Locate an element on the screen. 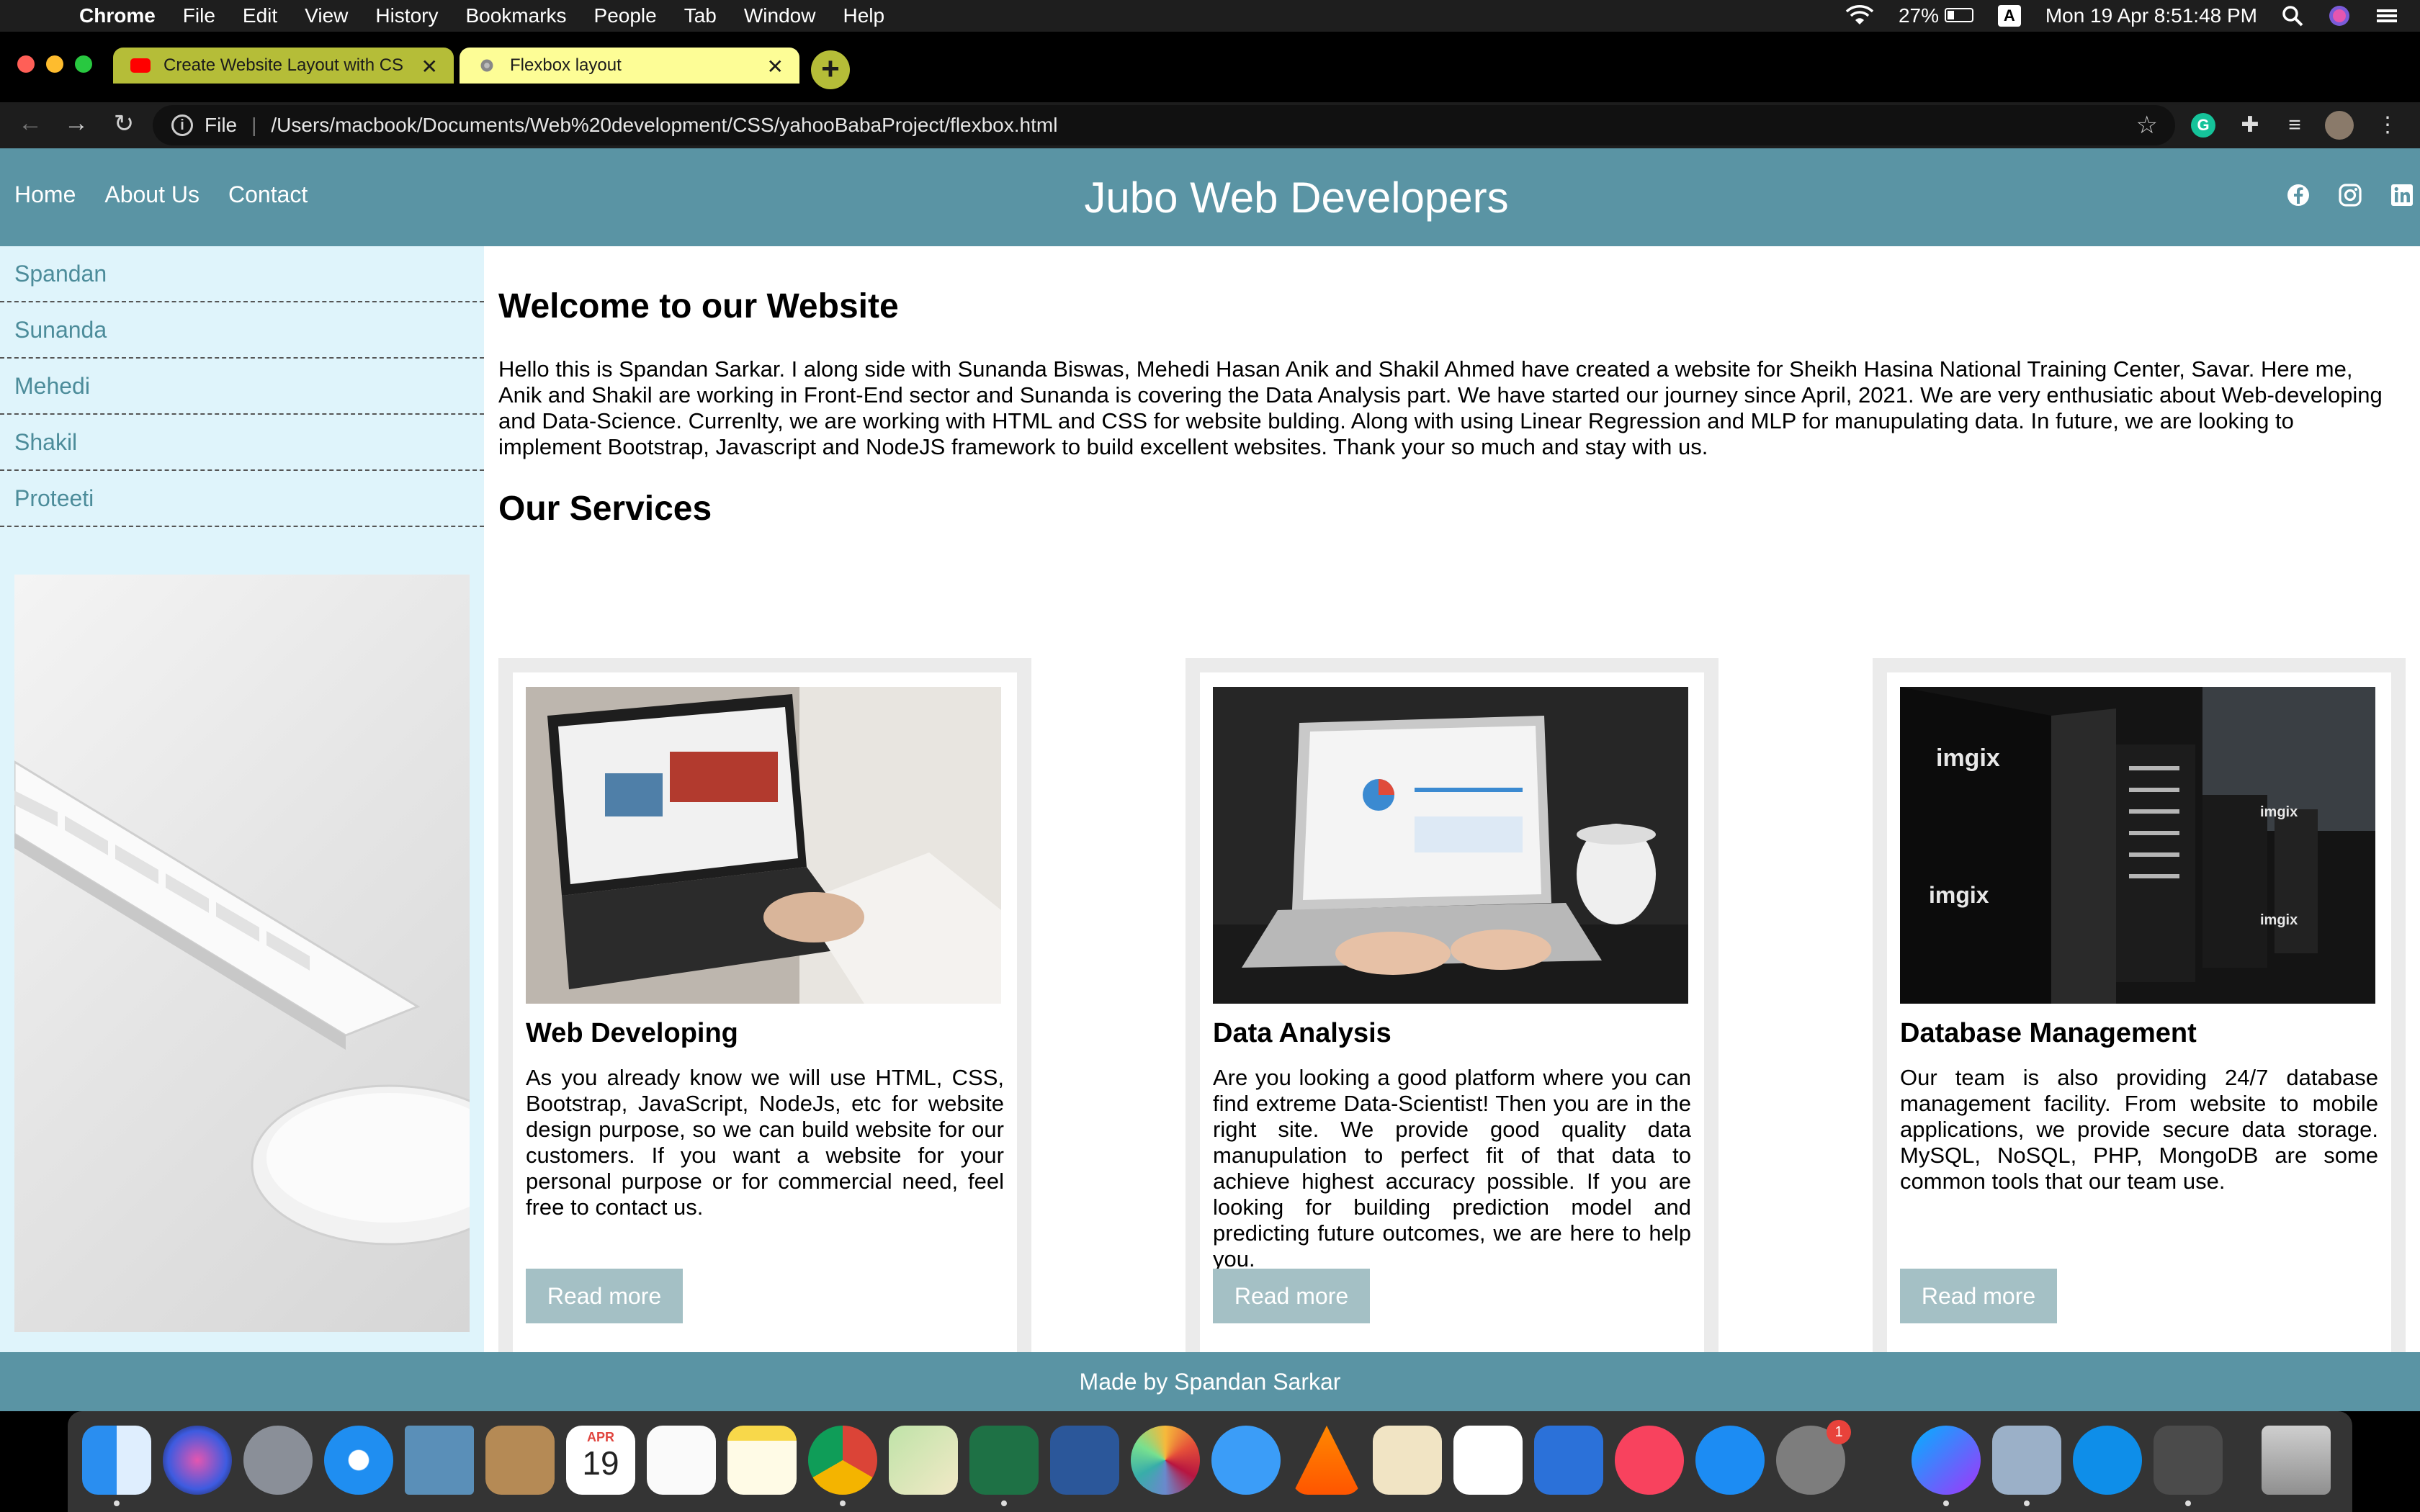 This screenshot has width=2420, height=1512. site-footer: Made by Spandan Sarkar is located at coordinates (1210, 1381).